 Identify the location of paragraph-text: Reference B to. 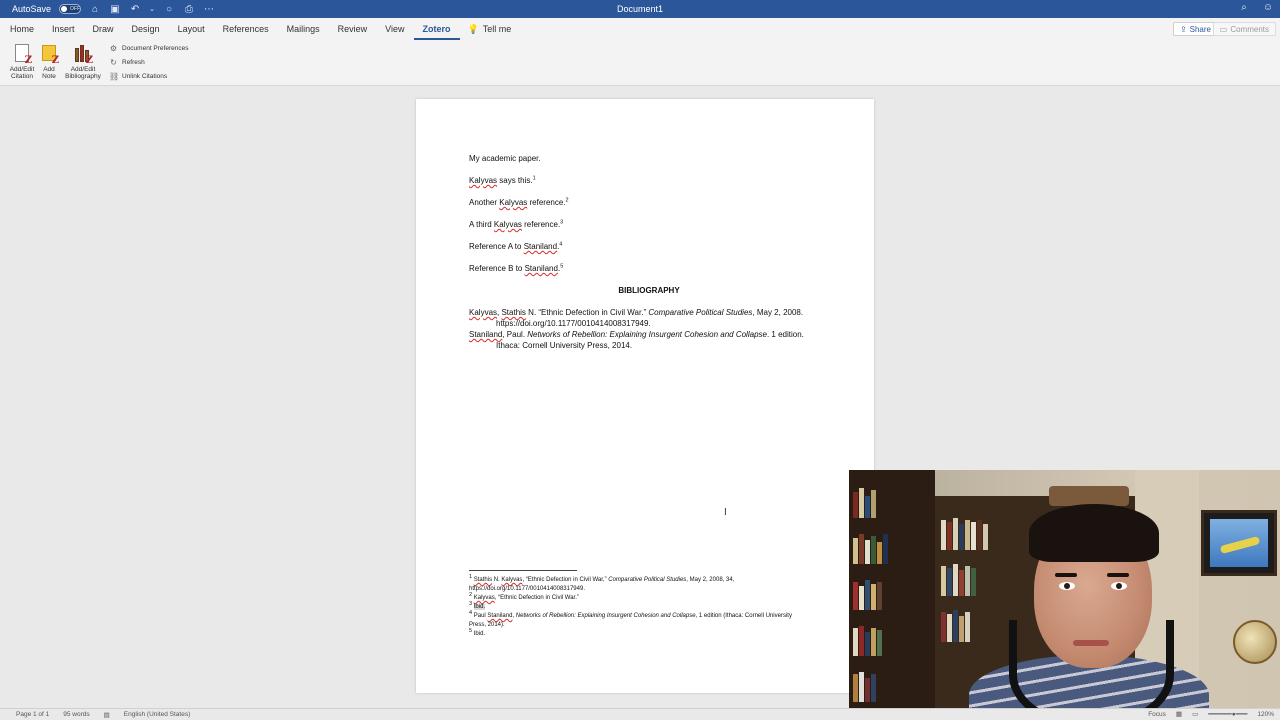
(497, 268).